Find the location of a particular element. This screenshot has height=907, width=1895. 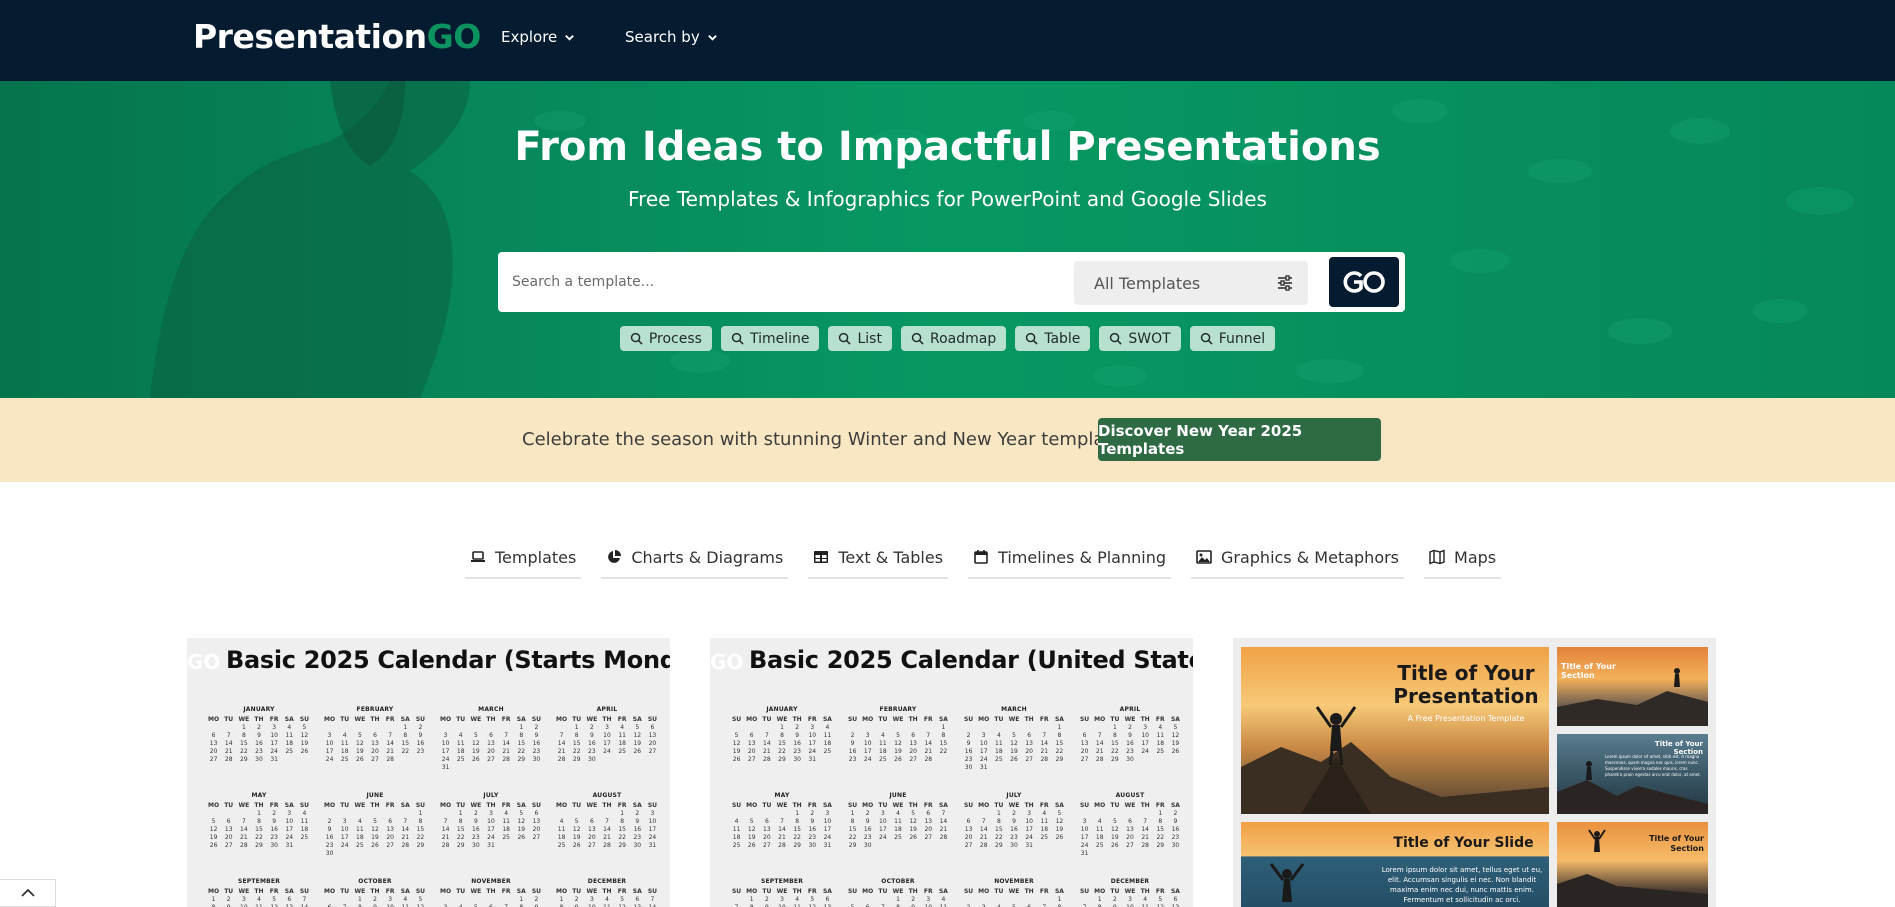

template-type-value: All Templates is located at coordinates (1147, 283).